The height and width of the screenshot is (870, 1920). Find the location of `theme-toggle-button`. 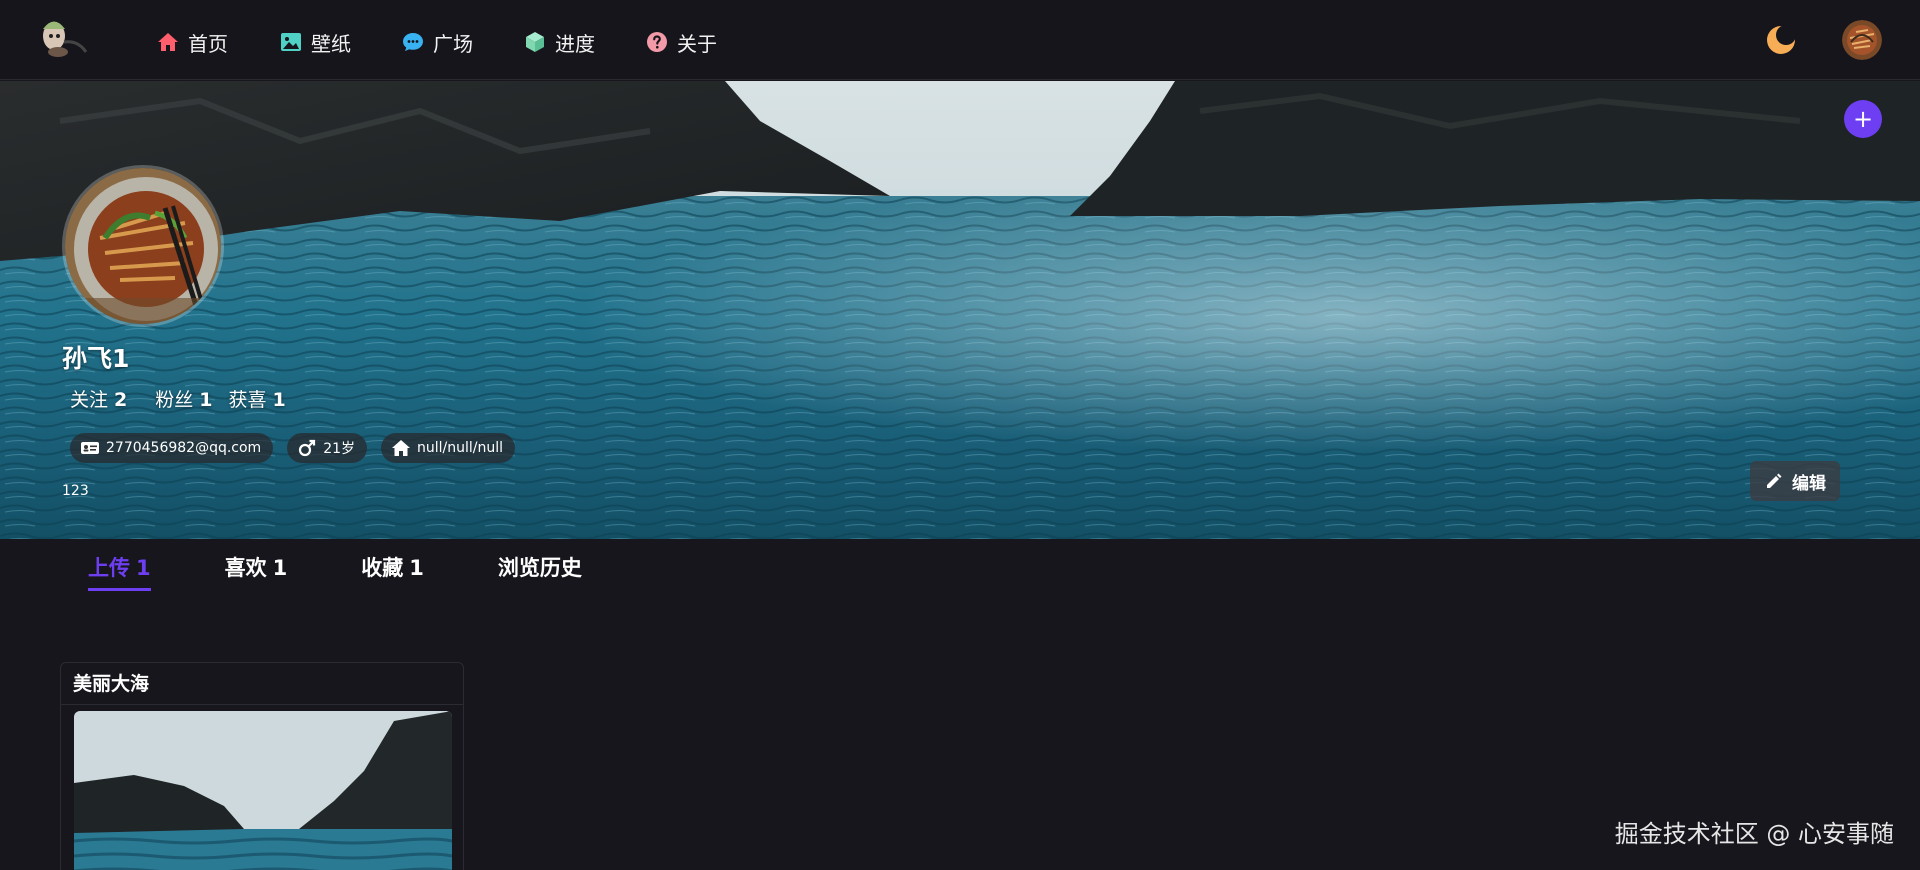

theme-toggle-button is located at coordinates (1781, 40).